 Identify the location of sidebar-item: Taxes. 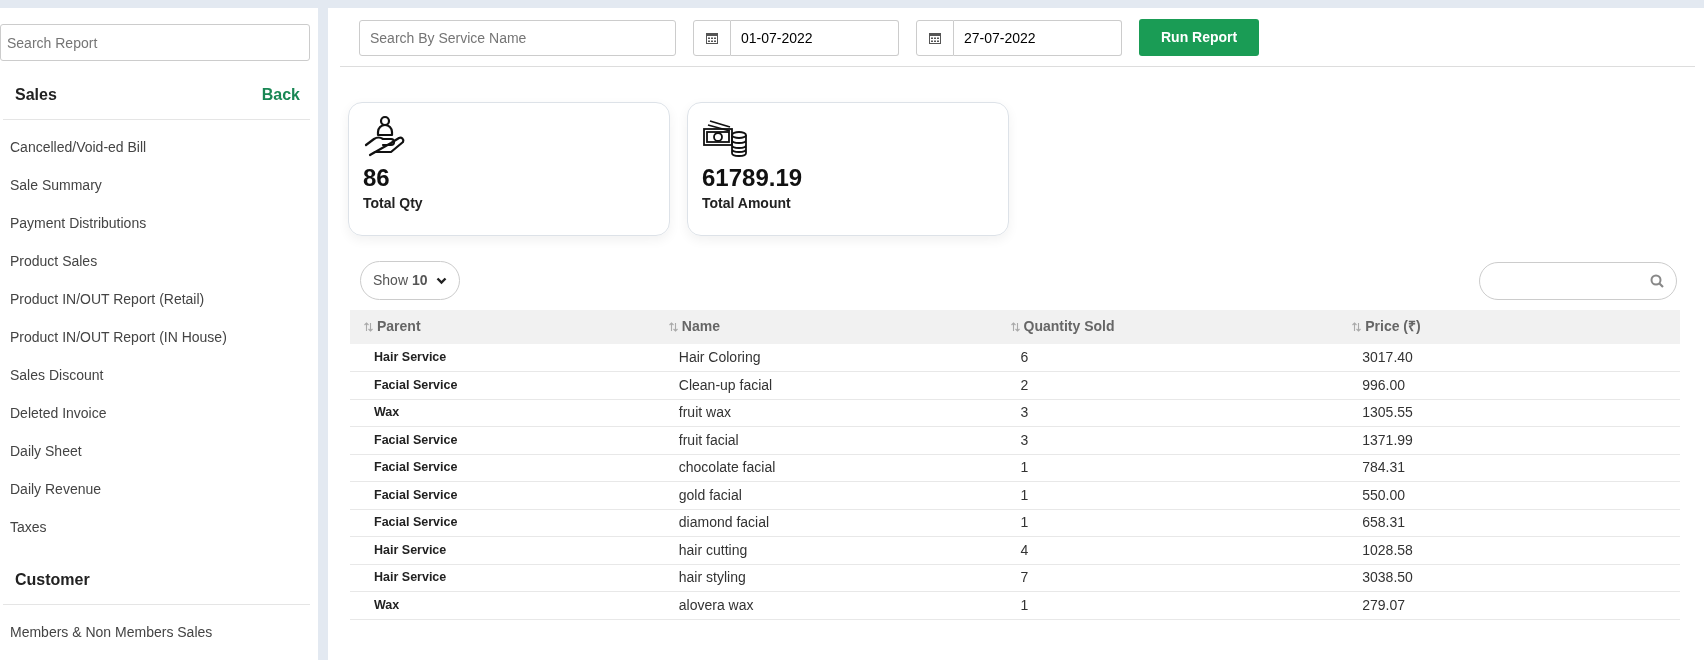
(155, 527).